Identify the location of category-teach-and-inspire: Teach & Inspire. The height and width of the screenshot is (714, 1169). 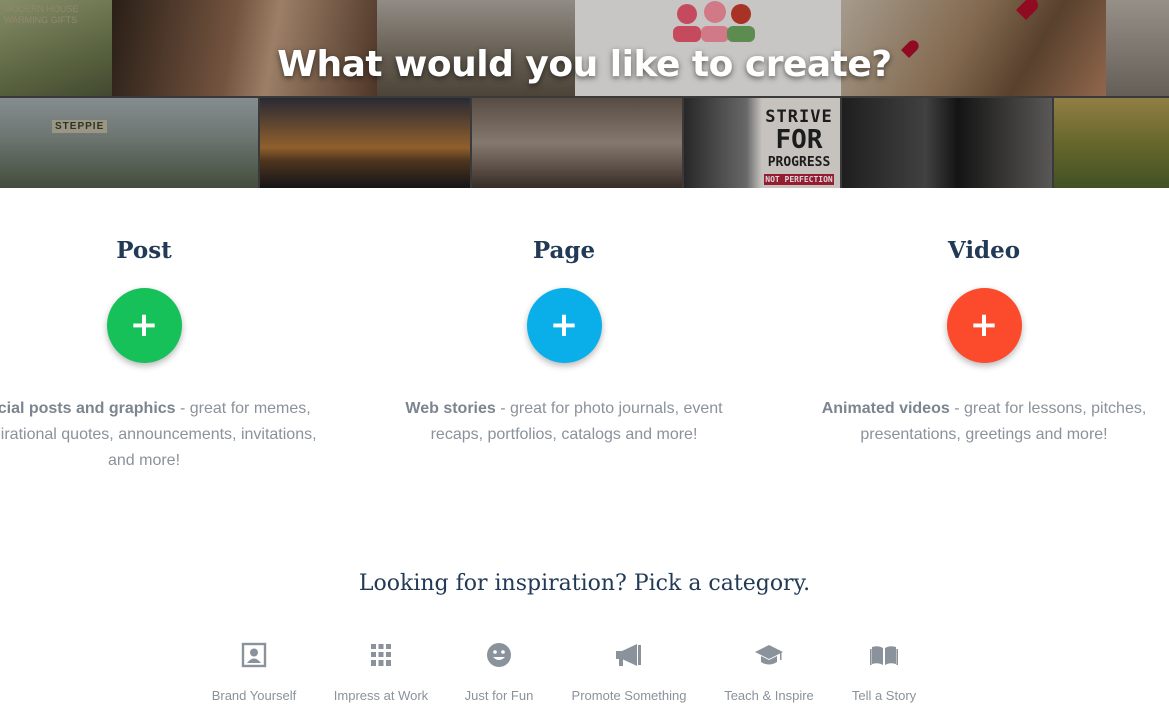
(769, 671).